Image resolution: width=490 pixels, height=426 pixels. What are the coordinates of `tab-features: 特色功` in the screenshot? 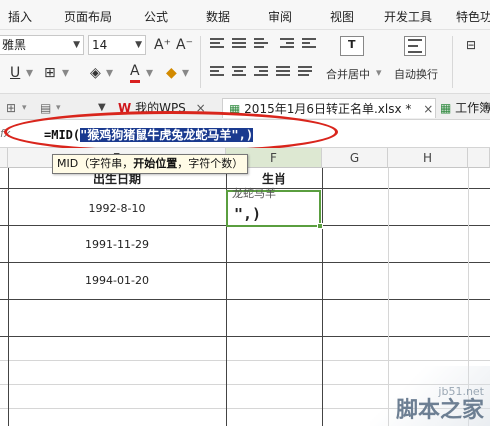 It's located at (473, 16).